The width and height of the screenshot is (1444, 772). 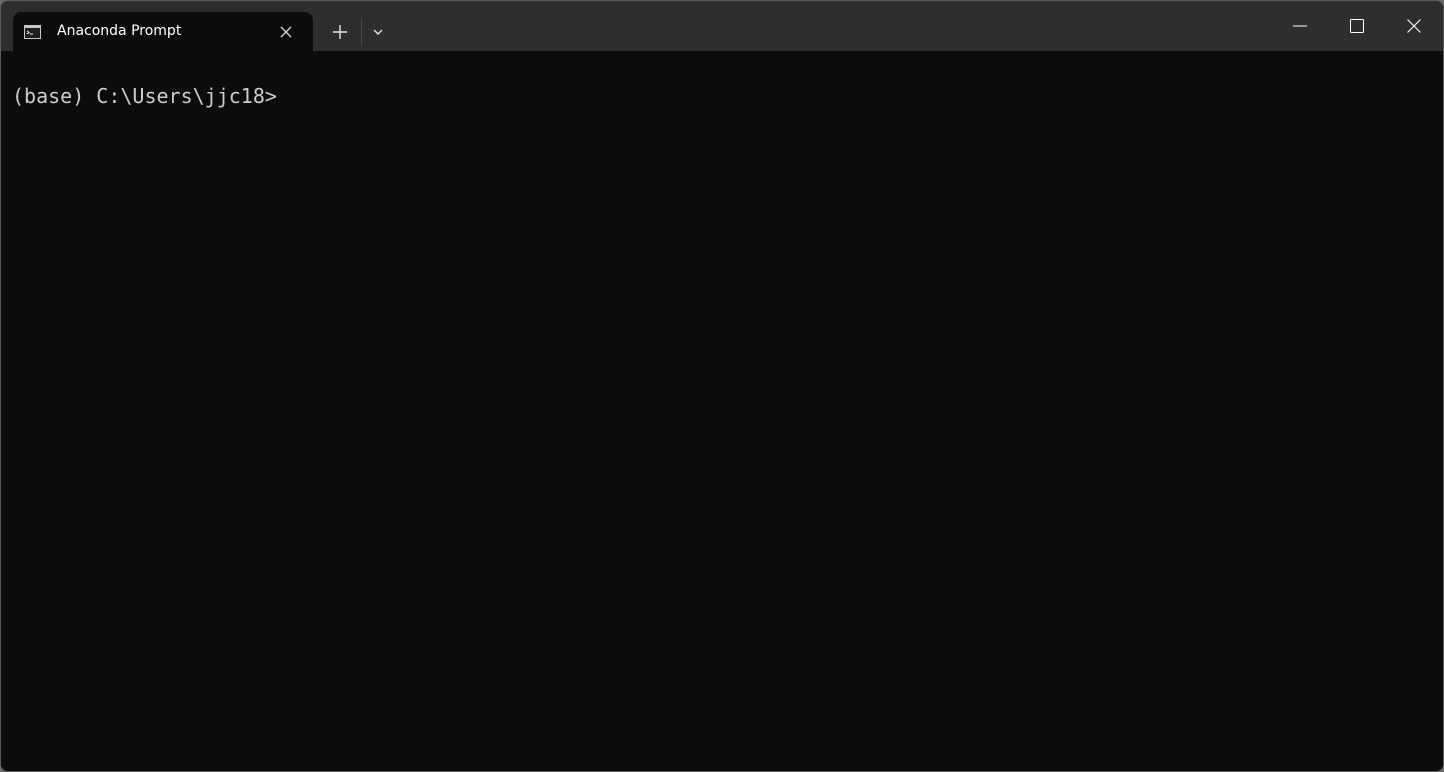 I want to click on command-prompt: (base) C:\Users\jjc18>, so click(x=144, y=96).